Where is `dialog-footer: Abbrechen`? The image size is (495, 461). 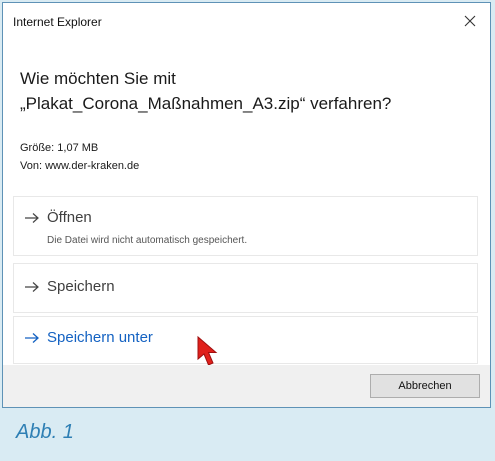
dialog-footer: Abbrechen is located at coordinates (246, 386).